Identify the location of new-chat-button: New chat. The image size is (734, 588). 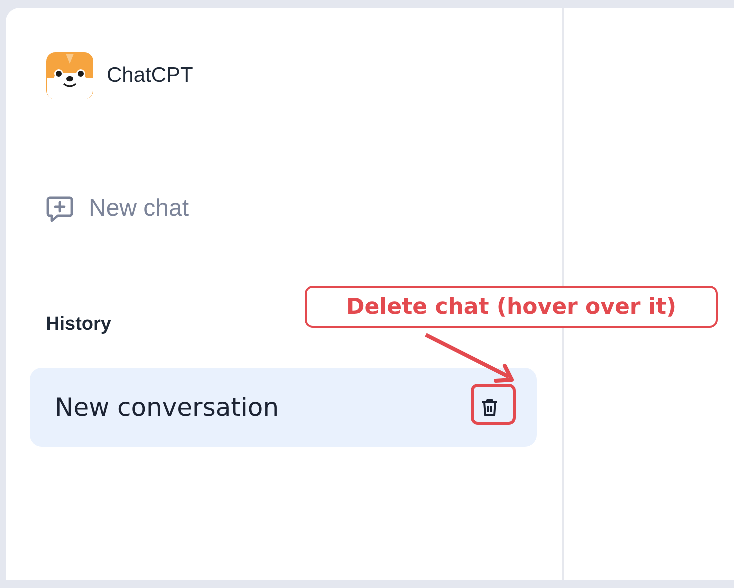
(118, 209).